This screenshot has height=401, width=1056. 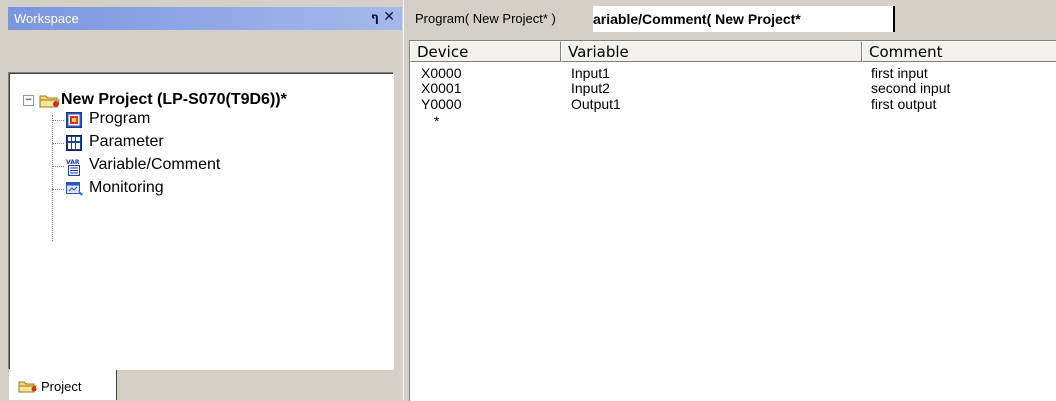 I want to click on cell-variable: Output1, so click(x=596, y=104).